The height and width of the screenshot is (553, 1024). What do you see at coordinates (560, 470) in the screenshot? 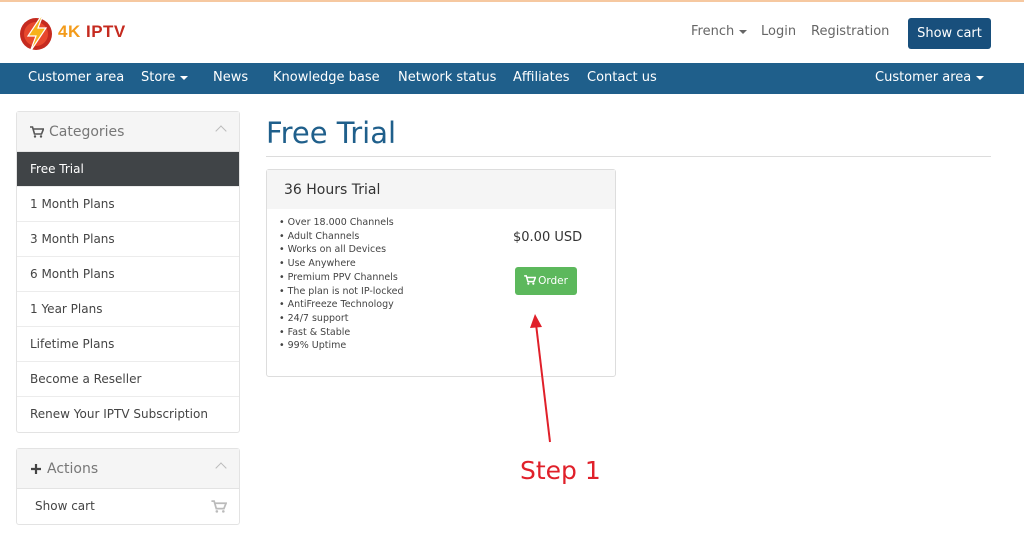
I see `step-1-label: Step 1` at bounding box center [560, 470].